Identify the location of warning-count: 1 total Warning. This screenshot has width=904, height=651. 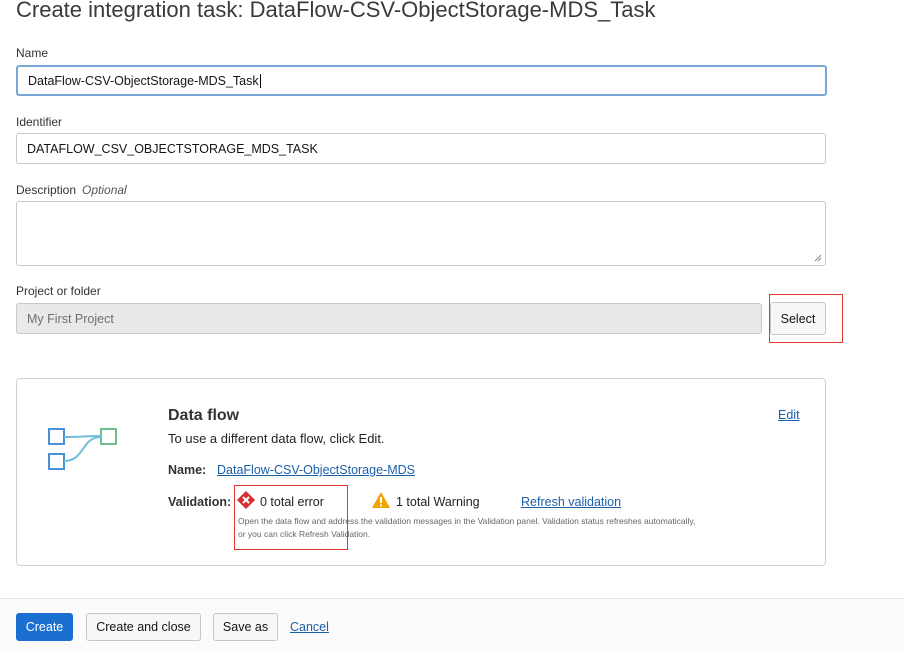
(438, 502).